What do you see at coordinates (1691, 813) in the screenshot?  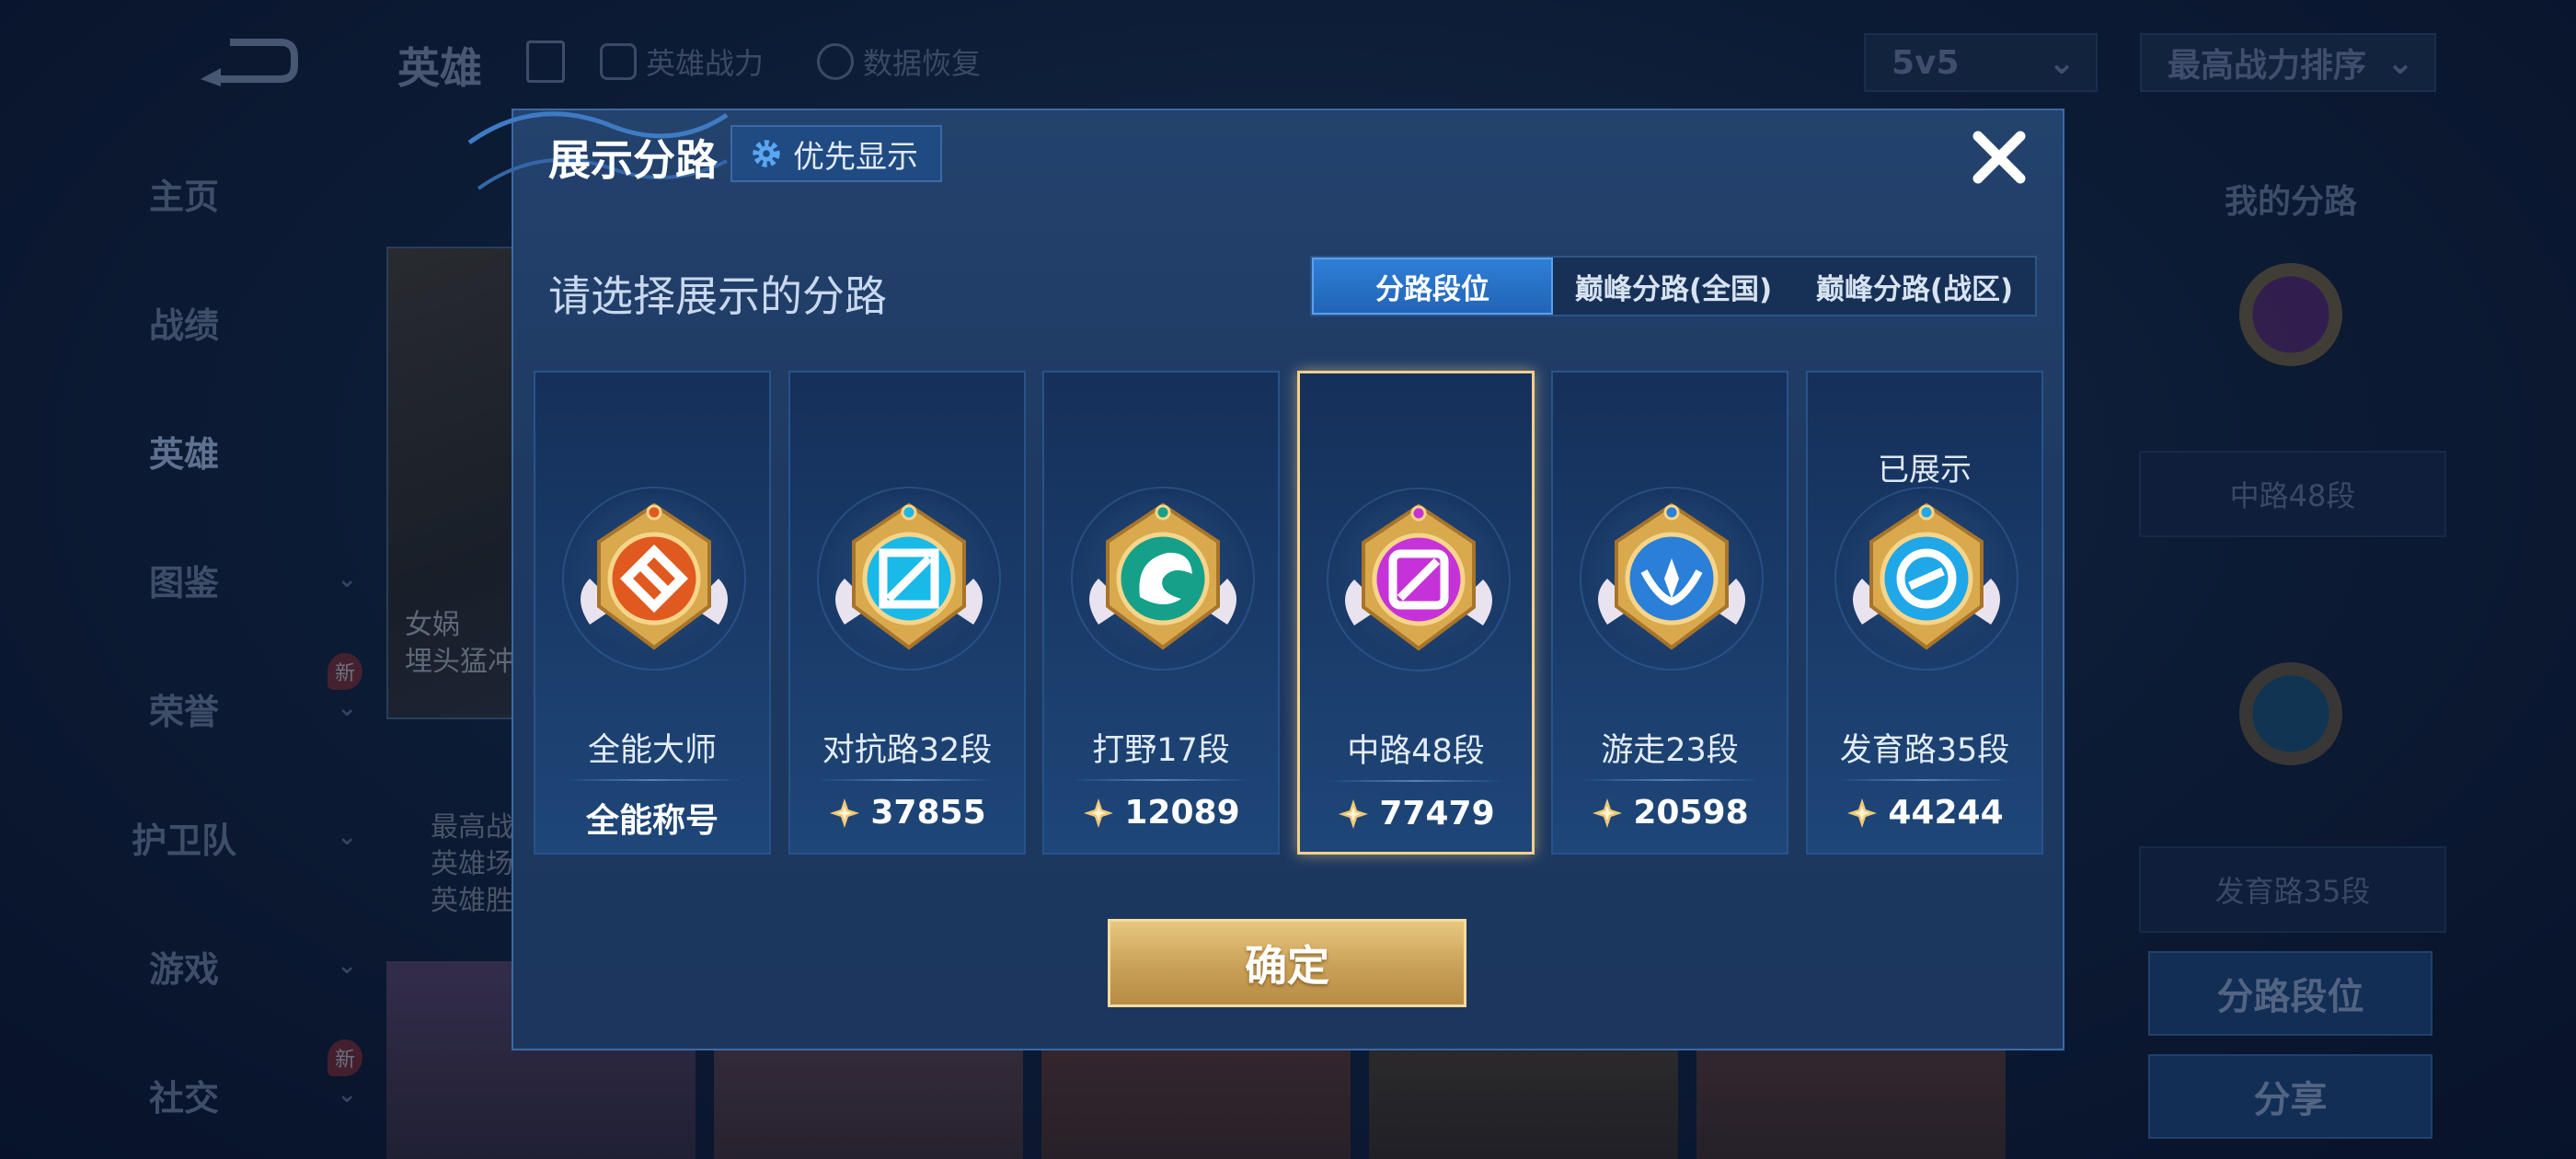 I see `lane-score-value: 20598` at bounding box center [1691, 813].